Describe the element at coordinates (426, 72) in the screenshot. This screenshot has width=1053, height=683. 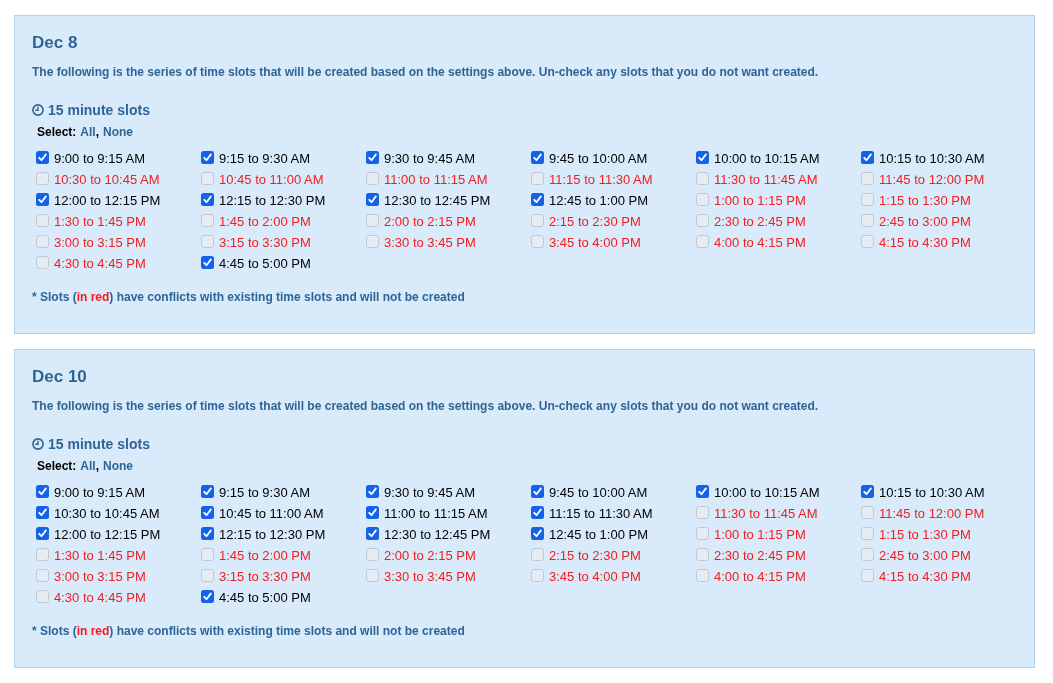
I see `description-text: The following is the series of time slots that will be created based on the settings above. Un-check any slots that you do not want created.` at that location.